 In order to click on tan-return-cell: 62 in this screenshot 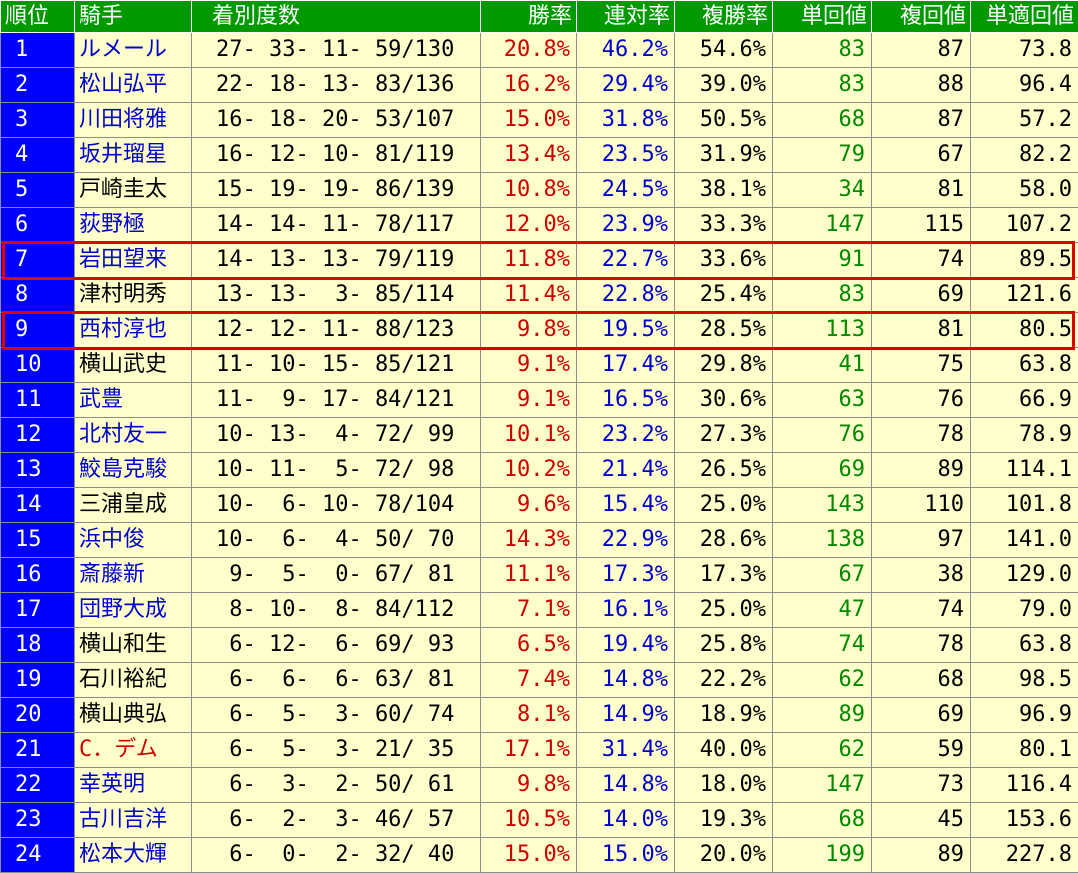, I will do `click(822, 680)`.